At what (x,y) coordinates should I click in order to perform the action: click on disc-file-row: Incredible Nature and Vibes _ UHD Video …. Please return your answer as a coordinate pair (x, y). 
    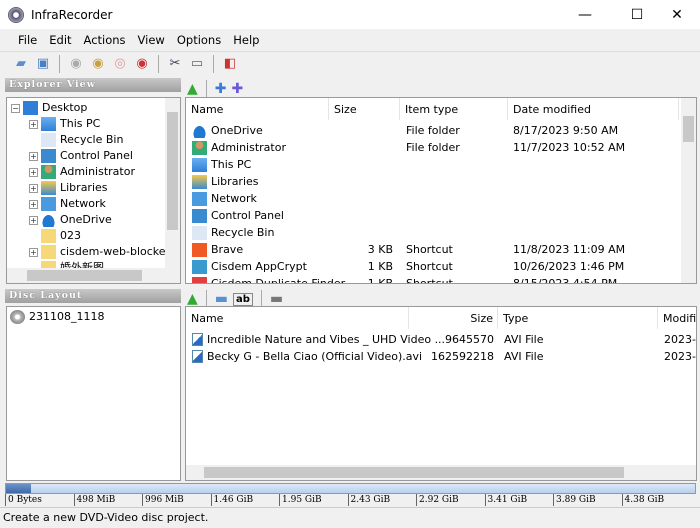
    Looking at the image, I should click on (318, 339).